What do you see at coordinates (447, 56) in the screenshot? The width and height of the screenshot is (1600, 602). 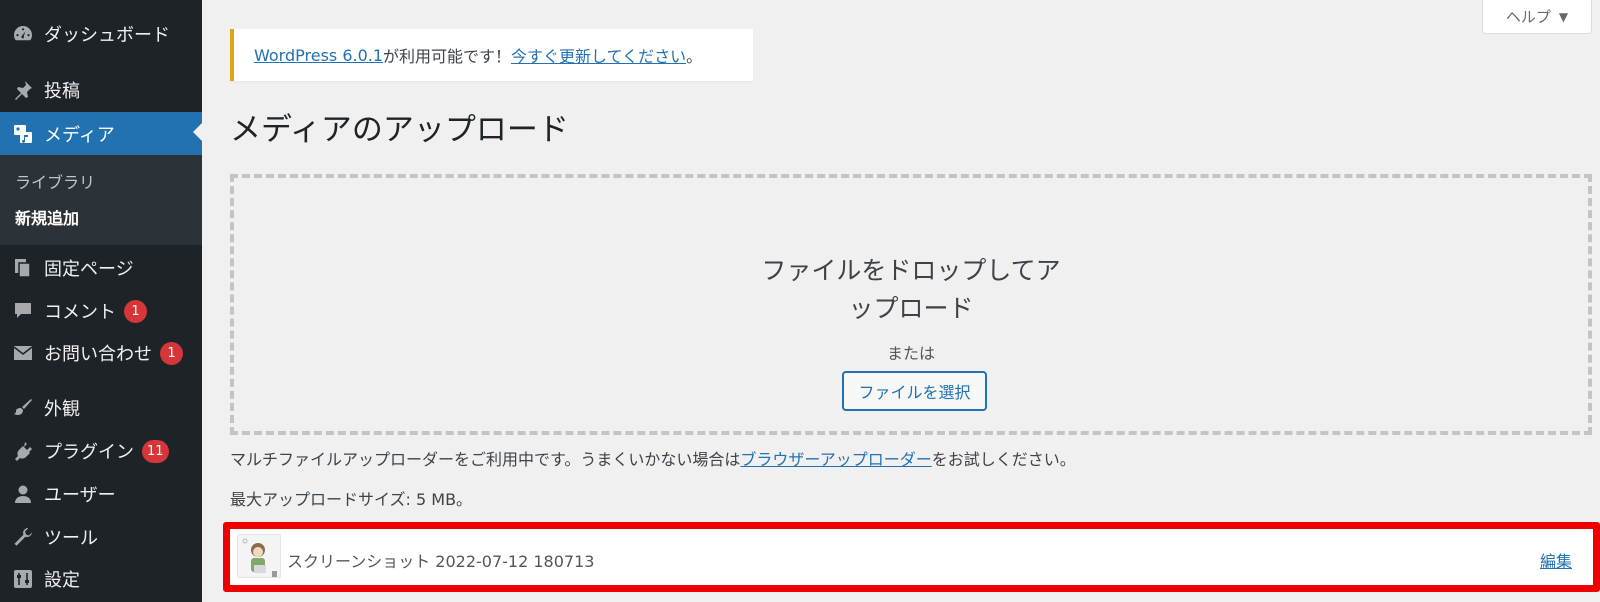 I see `notice-text: が利用可能です！` at bounding box center [447, 56].